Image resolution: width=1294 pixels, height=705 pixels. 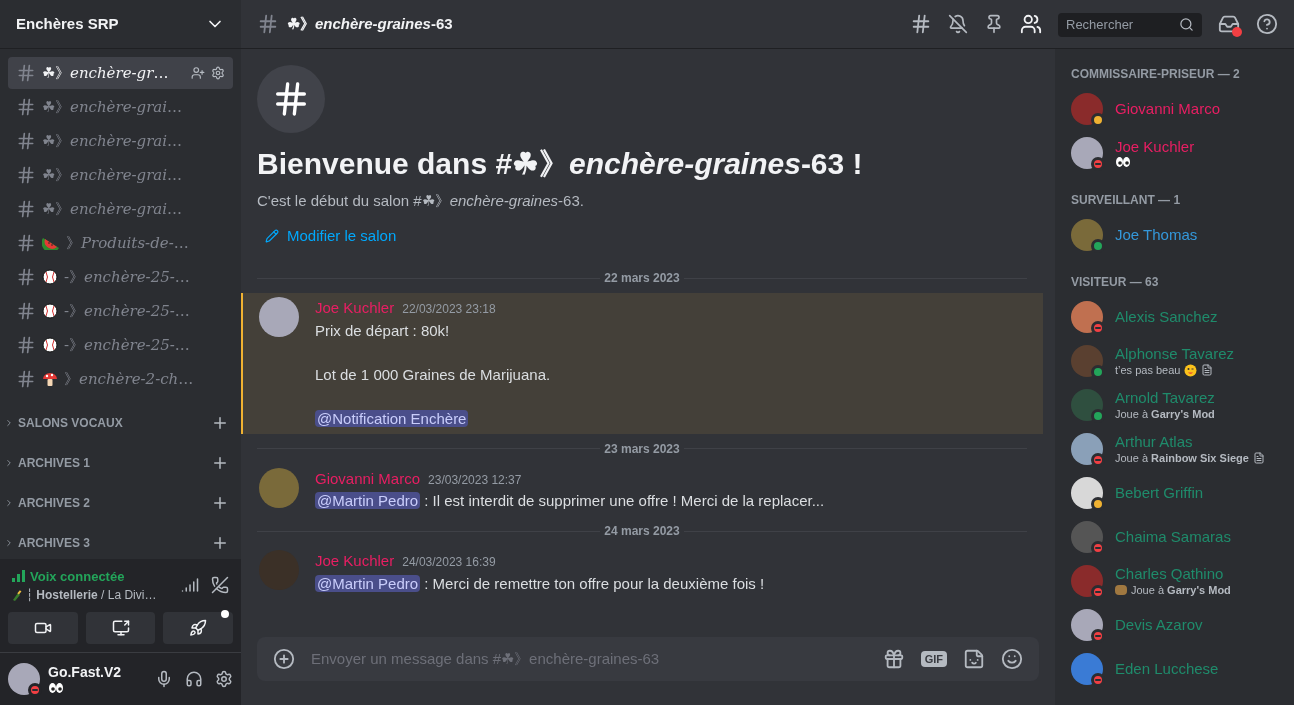 What do you see at coordinates (1229, 24) in the screenshot?
I see `inbox-icon` at bounding box center [1229, 24].